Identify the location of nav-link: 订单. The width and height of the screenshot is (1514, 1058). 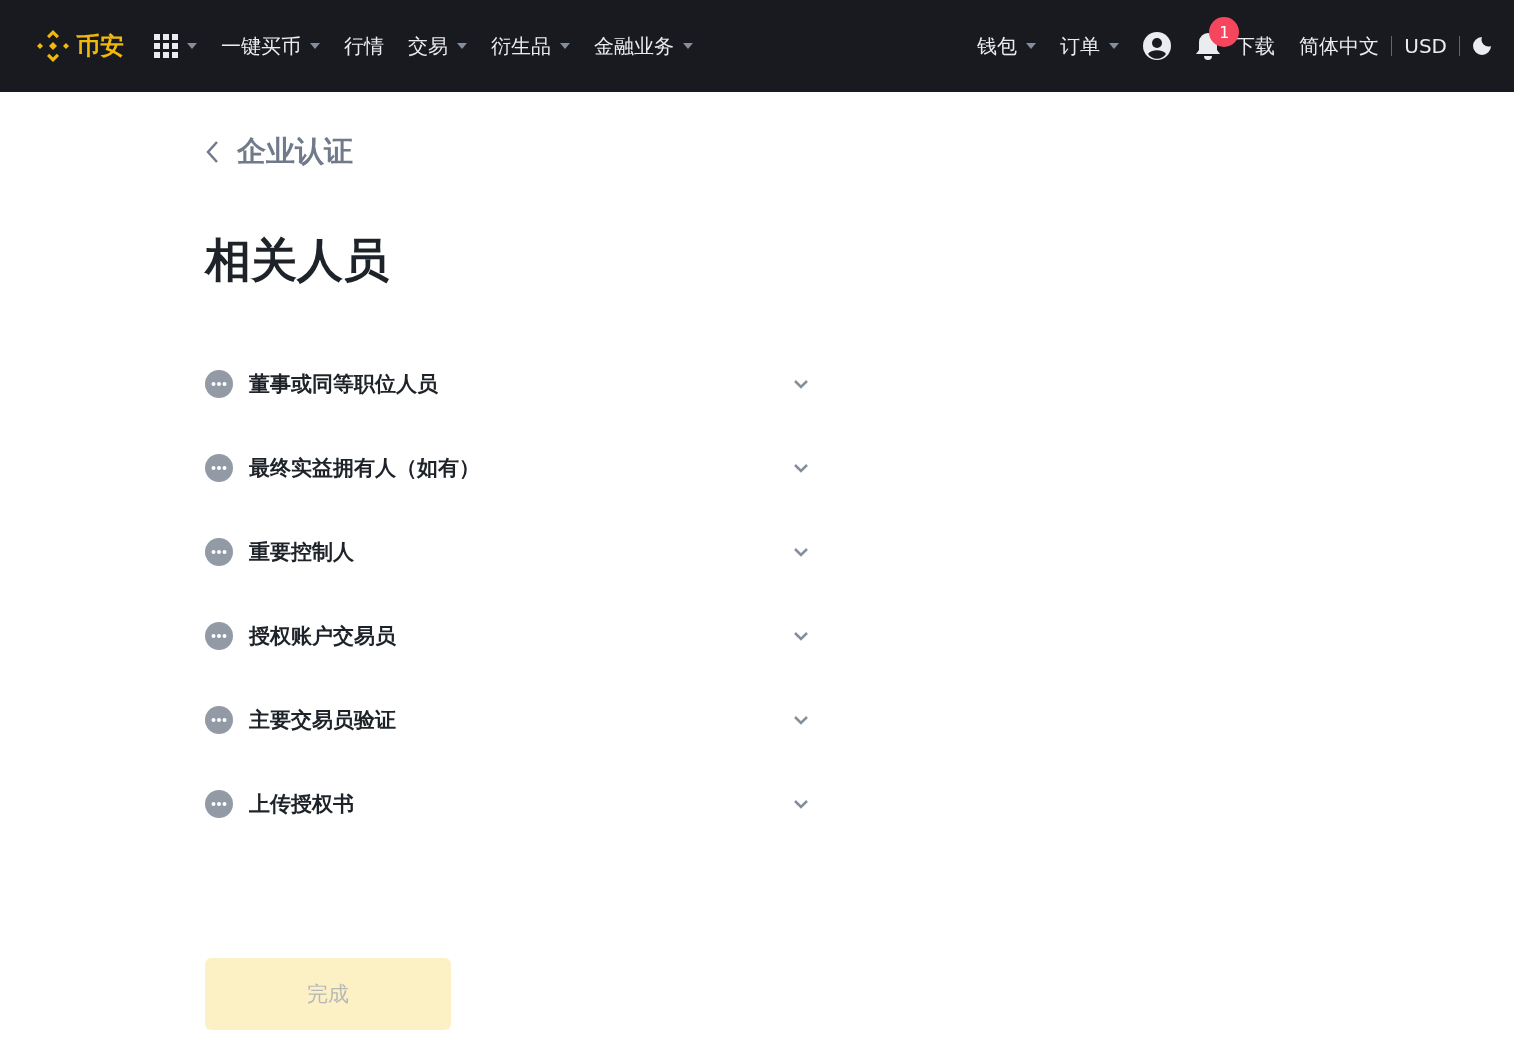
(1090, 46).